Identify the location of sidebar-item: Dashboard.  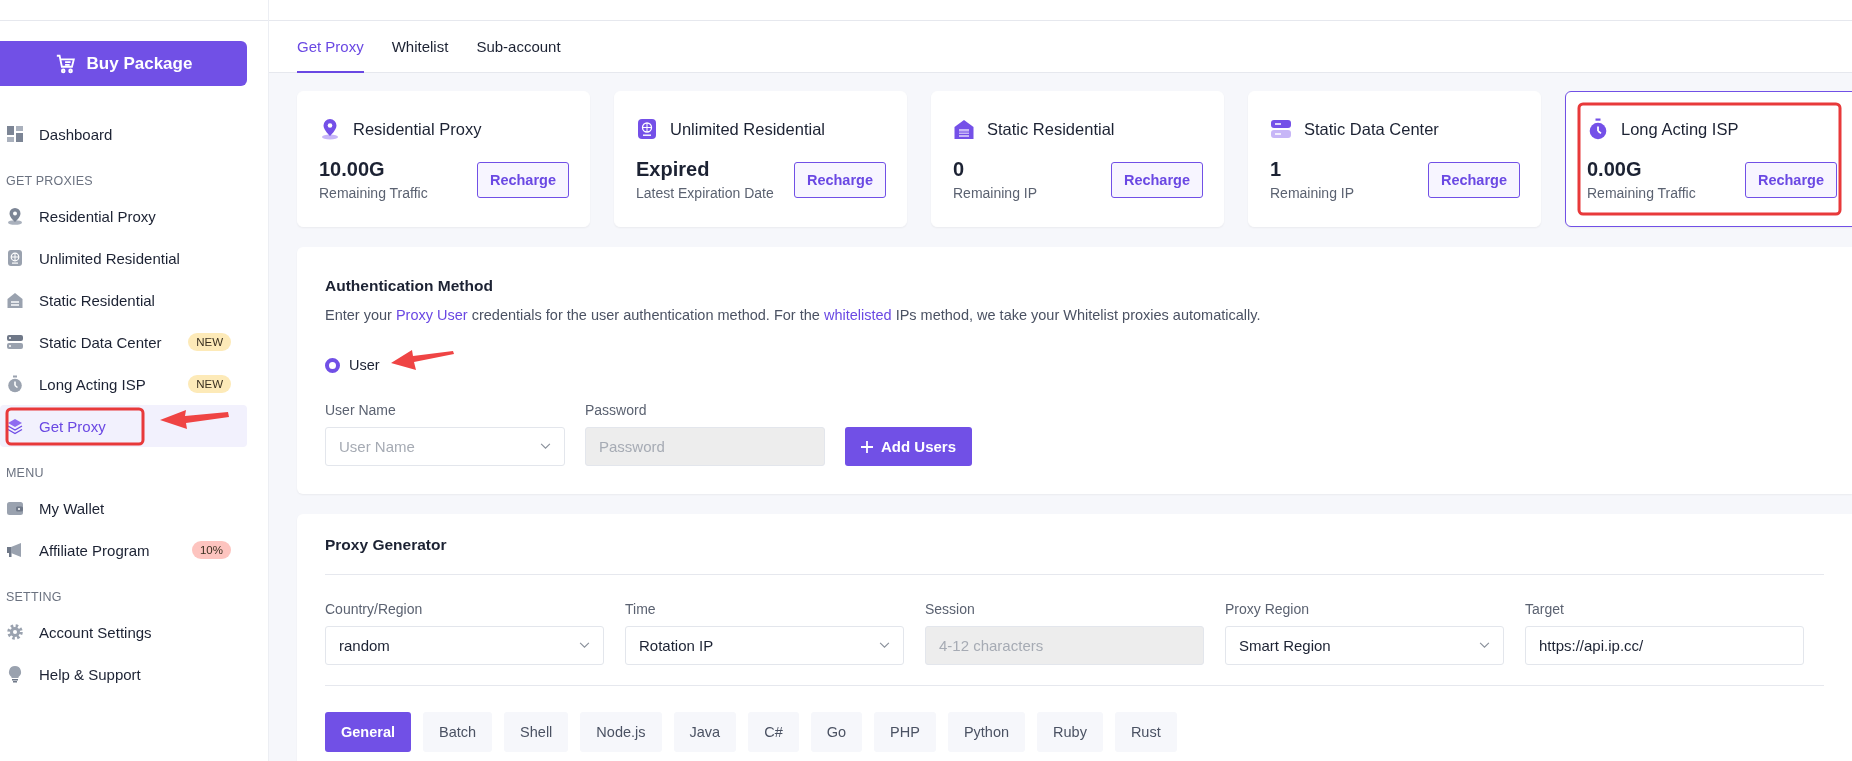
(123, 134).